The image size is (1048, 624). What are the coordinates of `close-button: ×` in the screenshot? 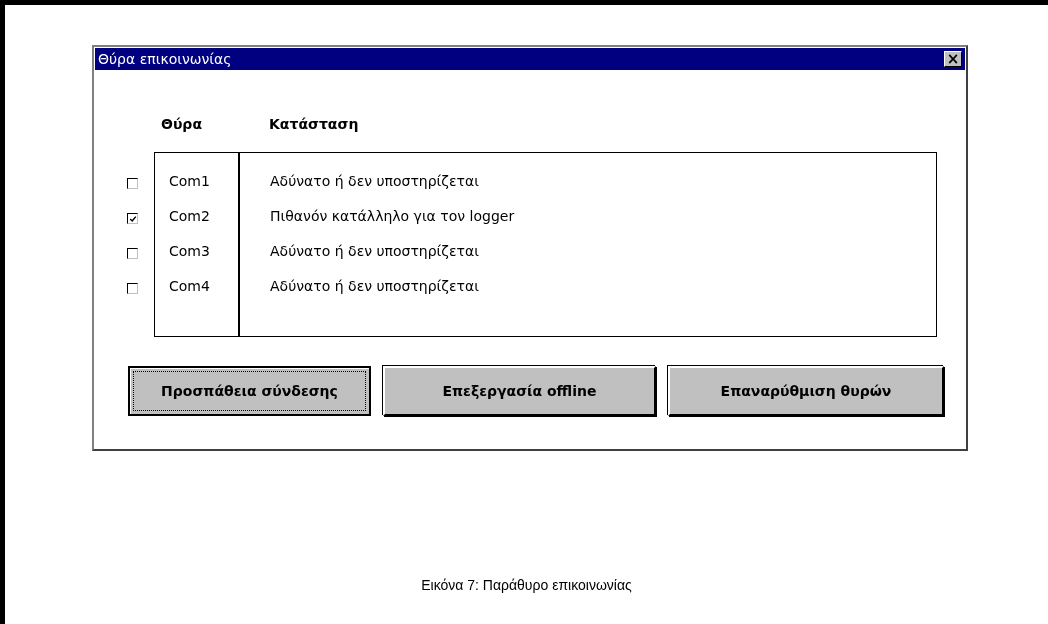 It's located at (953, 59).